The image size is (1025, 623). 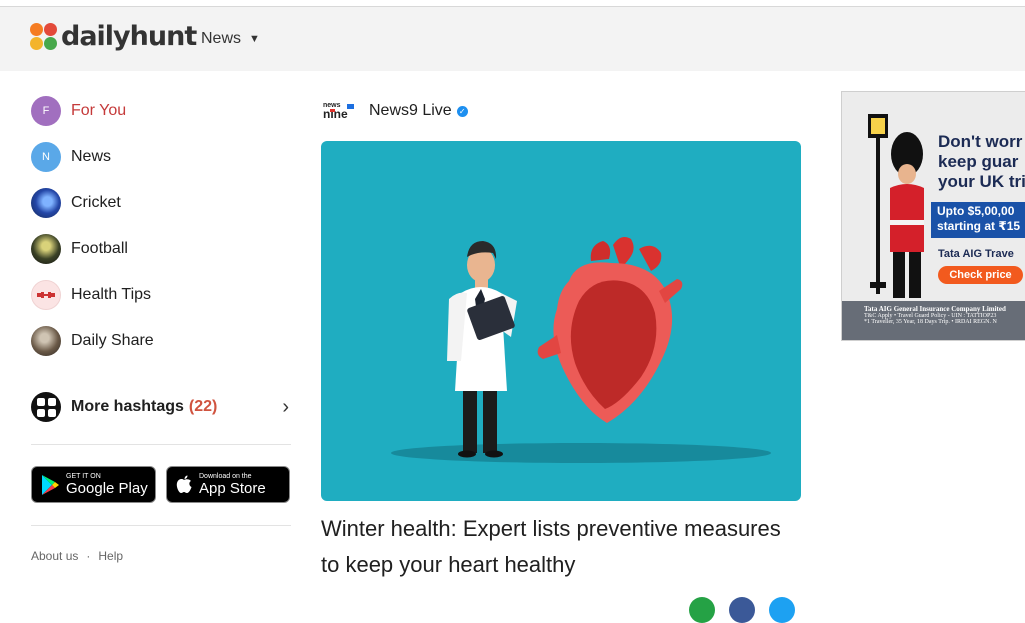 What do you see at coordinates (112, 340) in the screenshot?
I see `sidebar-item-label: Daily Share` at bounding box center [112, 340].